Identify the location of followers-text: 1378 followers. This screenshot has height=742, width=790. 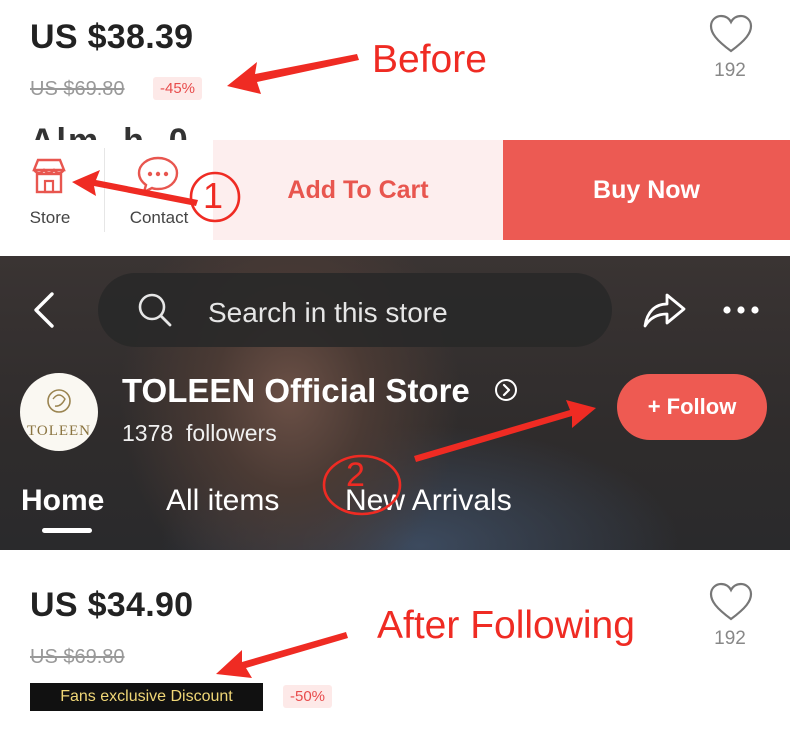
(199, 433).